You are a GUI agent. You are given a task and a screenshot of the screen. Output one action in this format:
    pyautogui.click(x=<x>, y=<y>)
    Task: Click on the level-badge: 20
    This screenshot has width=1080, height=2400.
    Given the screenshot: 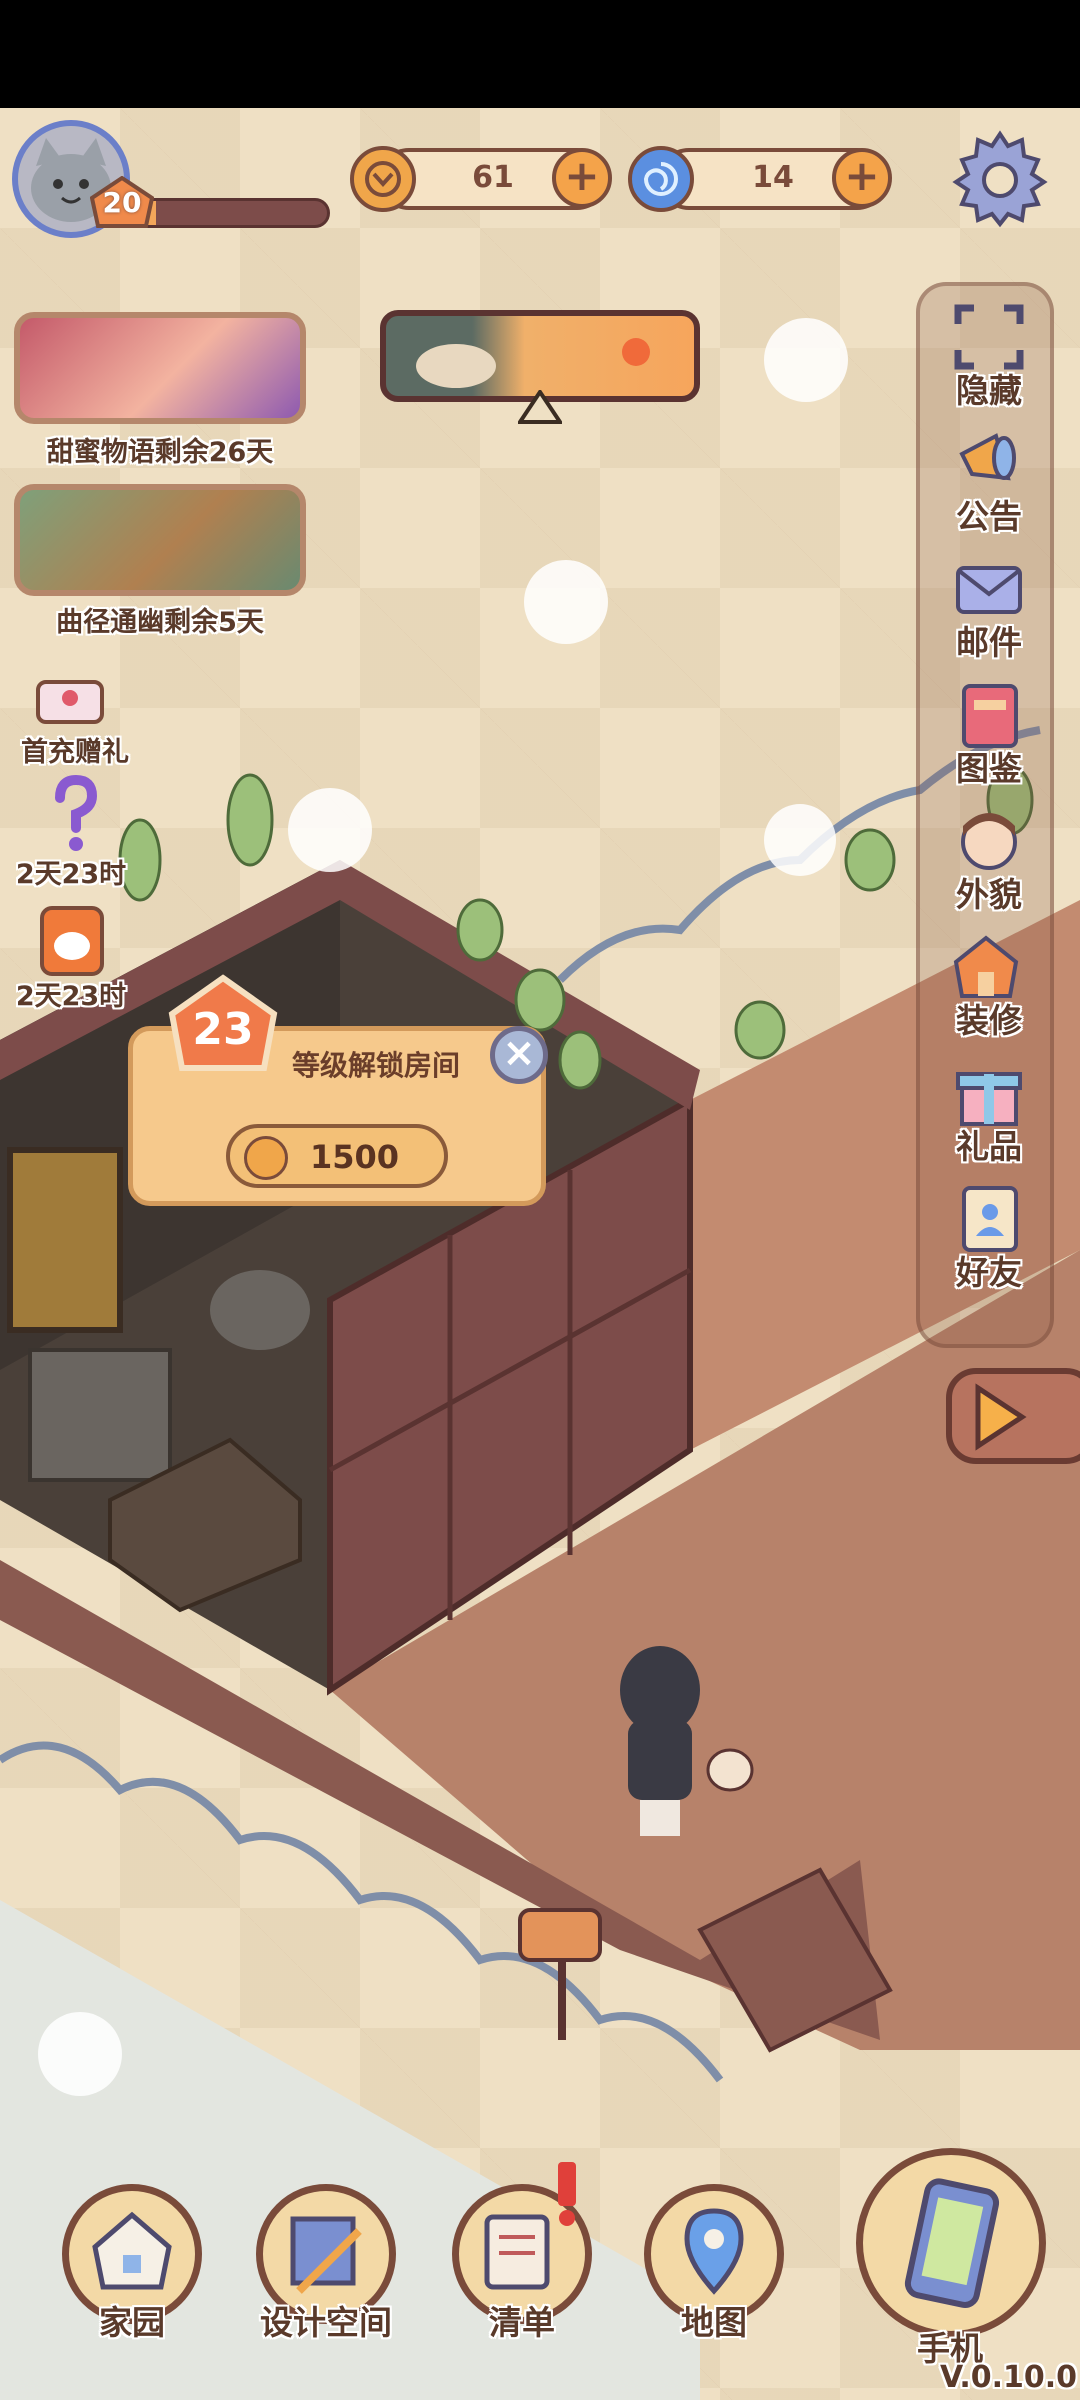 What is the action you would take?
    pyautogui.click(x=122, y=201)
    